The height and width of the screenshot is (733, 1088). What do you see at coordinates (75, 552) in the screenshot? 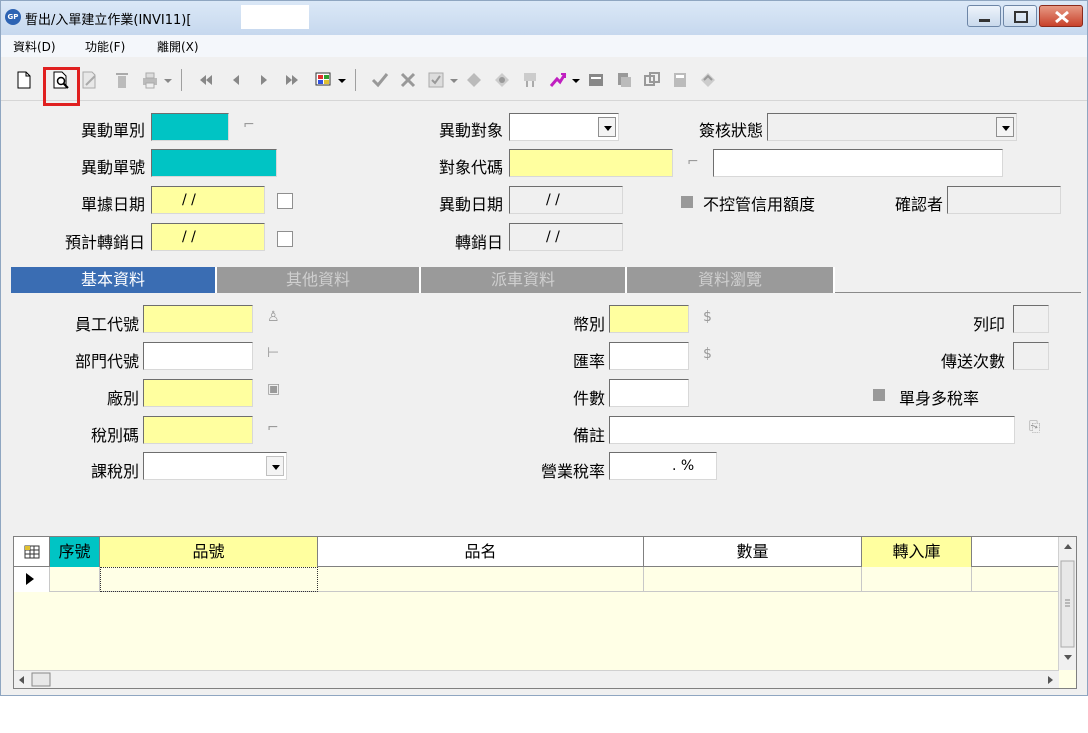
I see `col-seq: 序號` at bounding box center [75, 552].